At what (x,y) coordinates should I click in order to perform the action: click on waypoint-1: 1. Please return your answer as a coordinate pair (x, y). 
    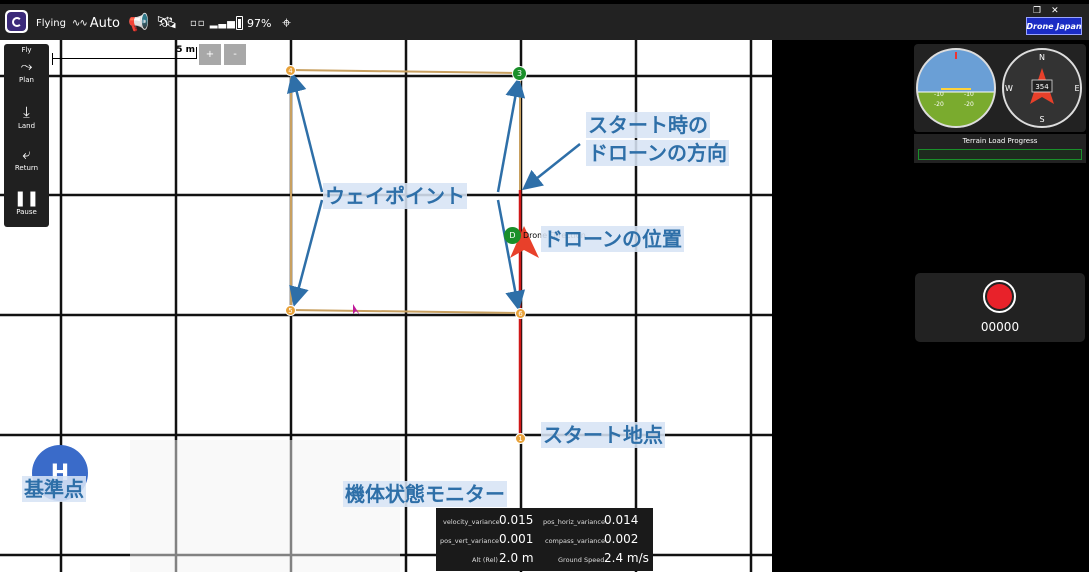
    Looking at the image, I should click on (520, 438).